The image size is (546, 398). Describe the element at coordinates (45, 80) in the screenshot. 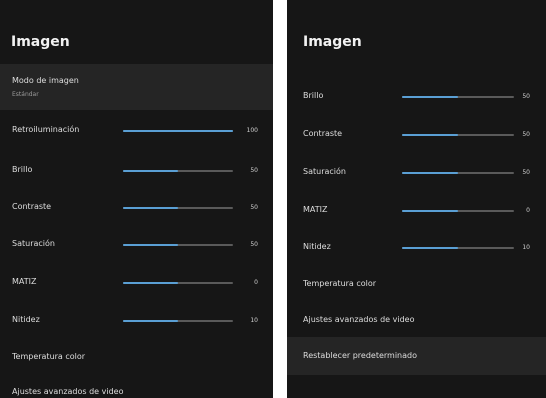

I see `picture-mode-label: Modo de imagen` at that location.